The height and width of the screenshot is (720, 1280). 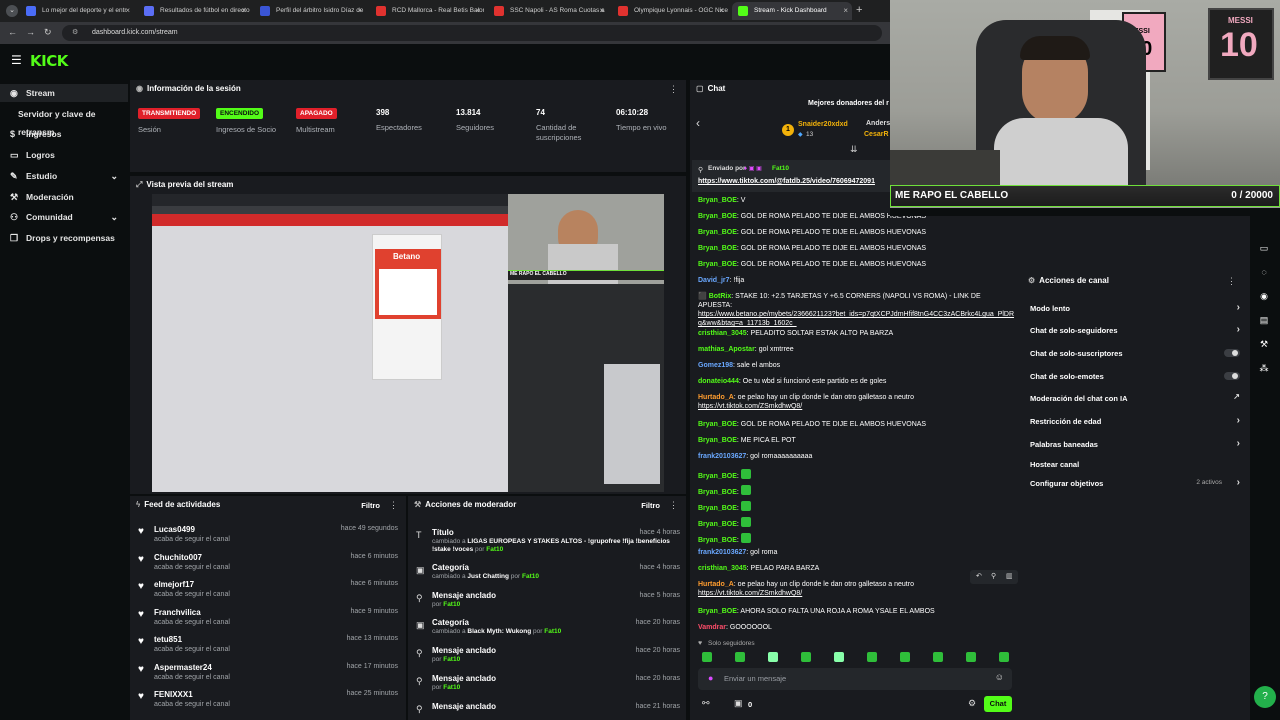 I want to click on channel-action-item: Chat de solo-emotes, so click(x=1137, y=378).